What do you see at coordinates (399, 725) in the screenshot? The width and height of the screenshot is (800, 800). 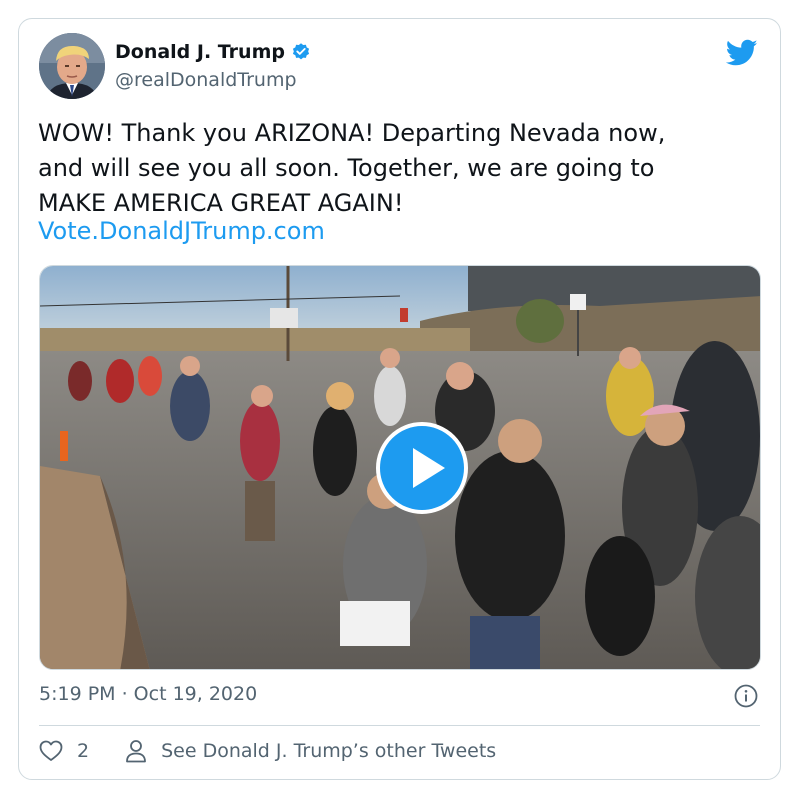 I see `divider` at bounding box center [399, 725].